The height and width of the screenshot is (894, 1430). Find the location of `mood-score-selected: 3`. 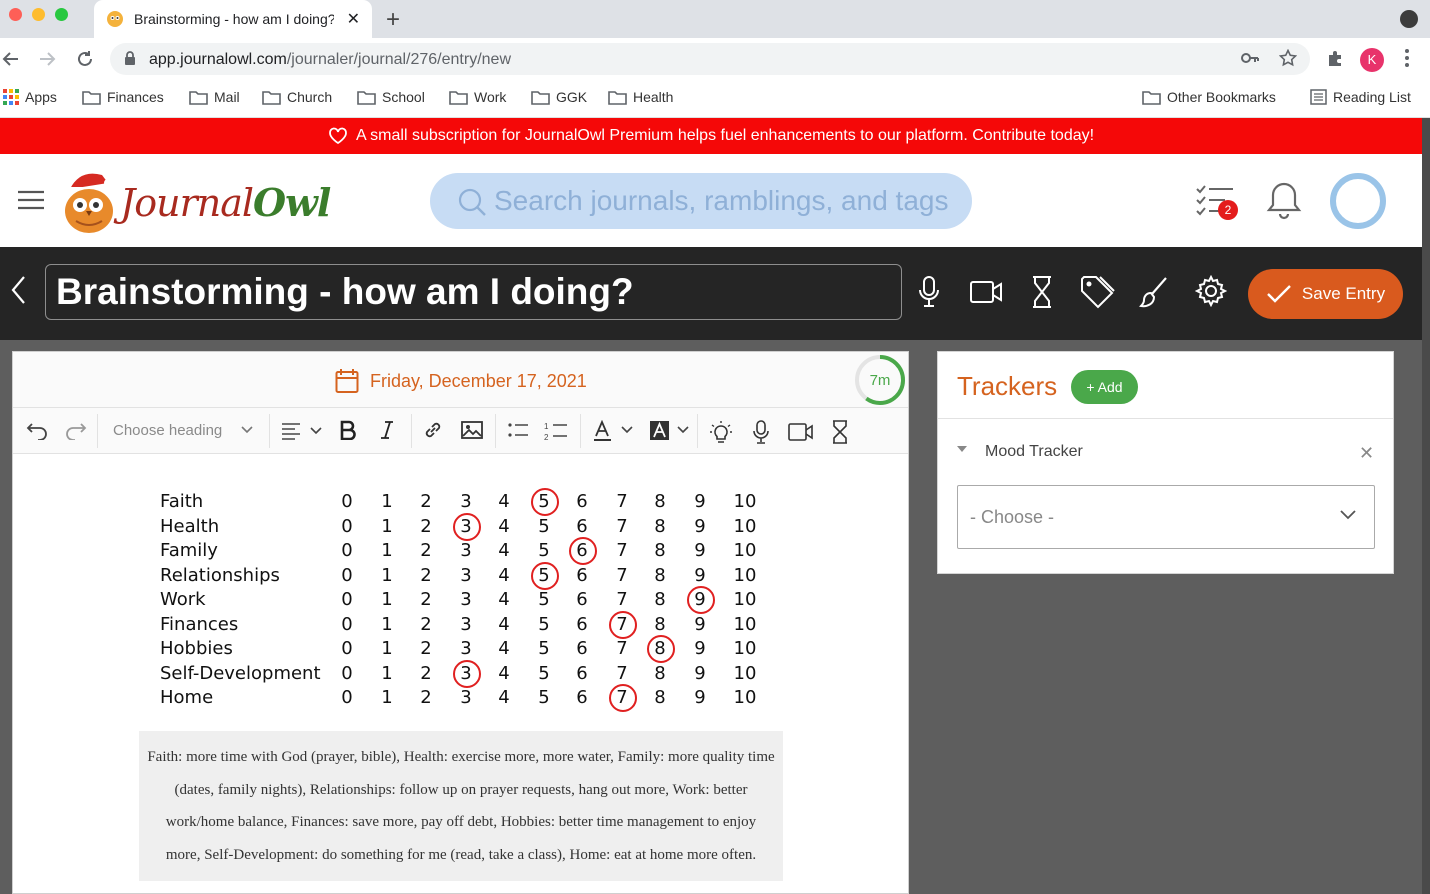

mood-score-selected: 3 is located at coordinates (466, 673).